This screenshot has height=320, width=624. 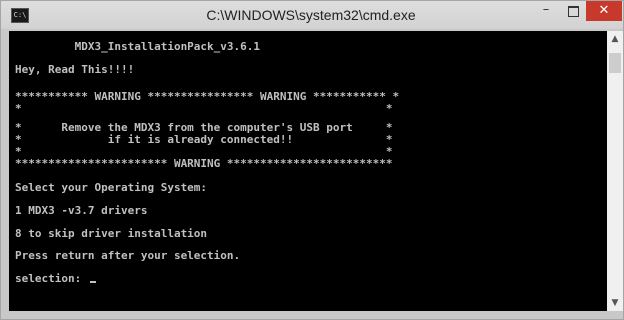 I want to click on console-line-option-1: 1 MDX3 -v3.7 drivers, so click(x=81, y=210).